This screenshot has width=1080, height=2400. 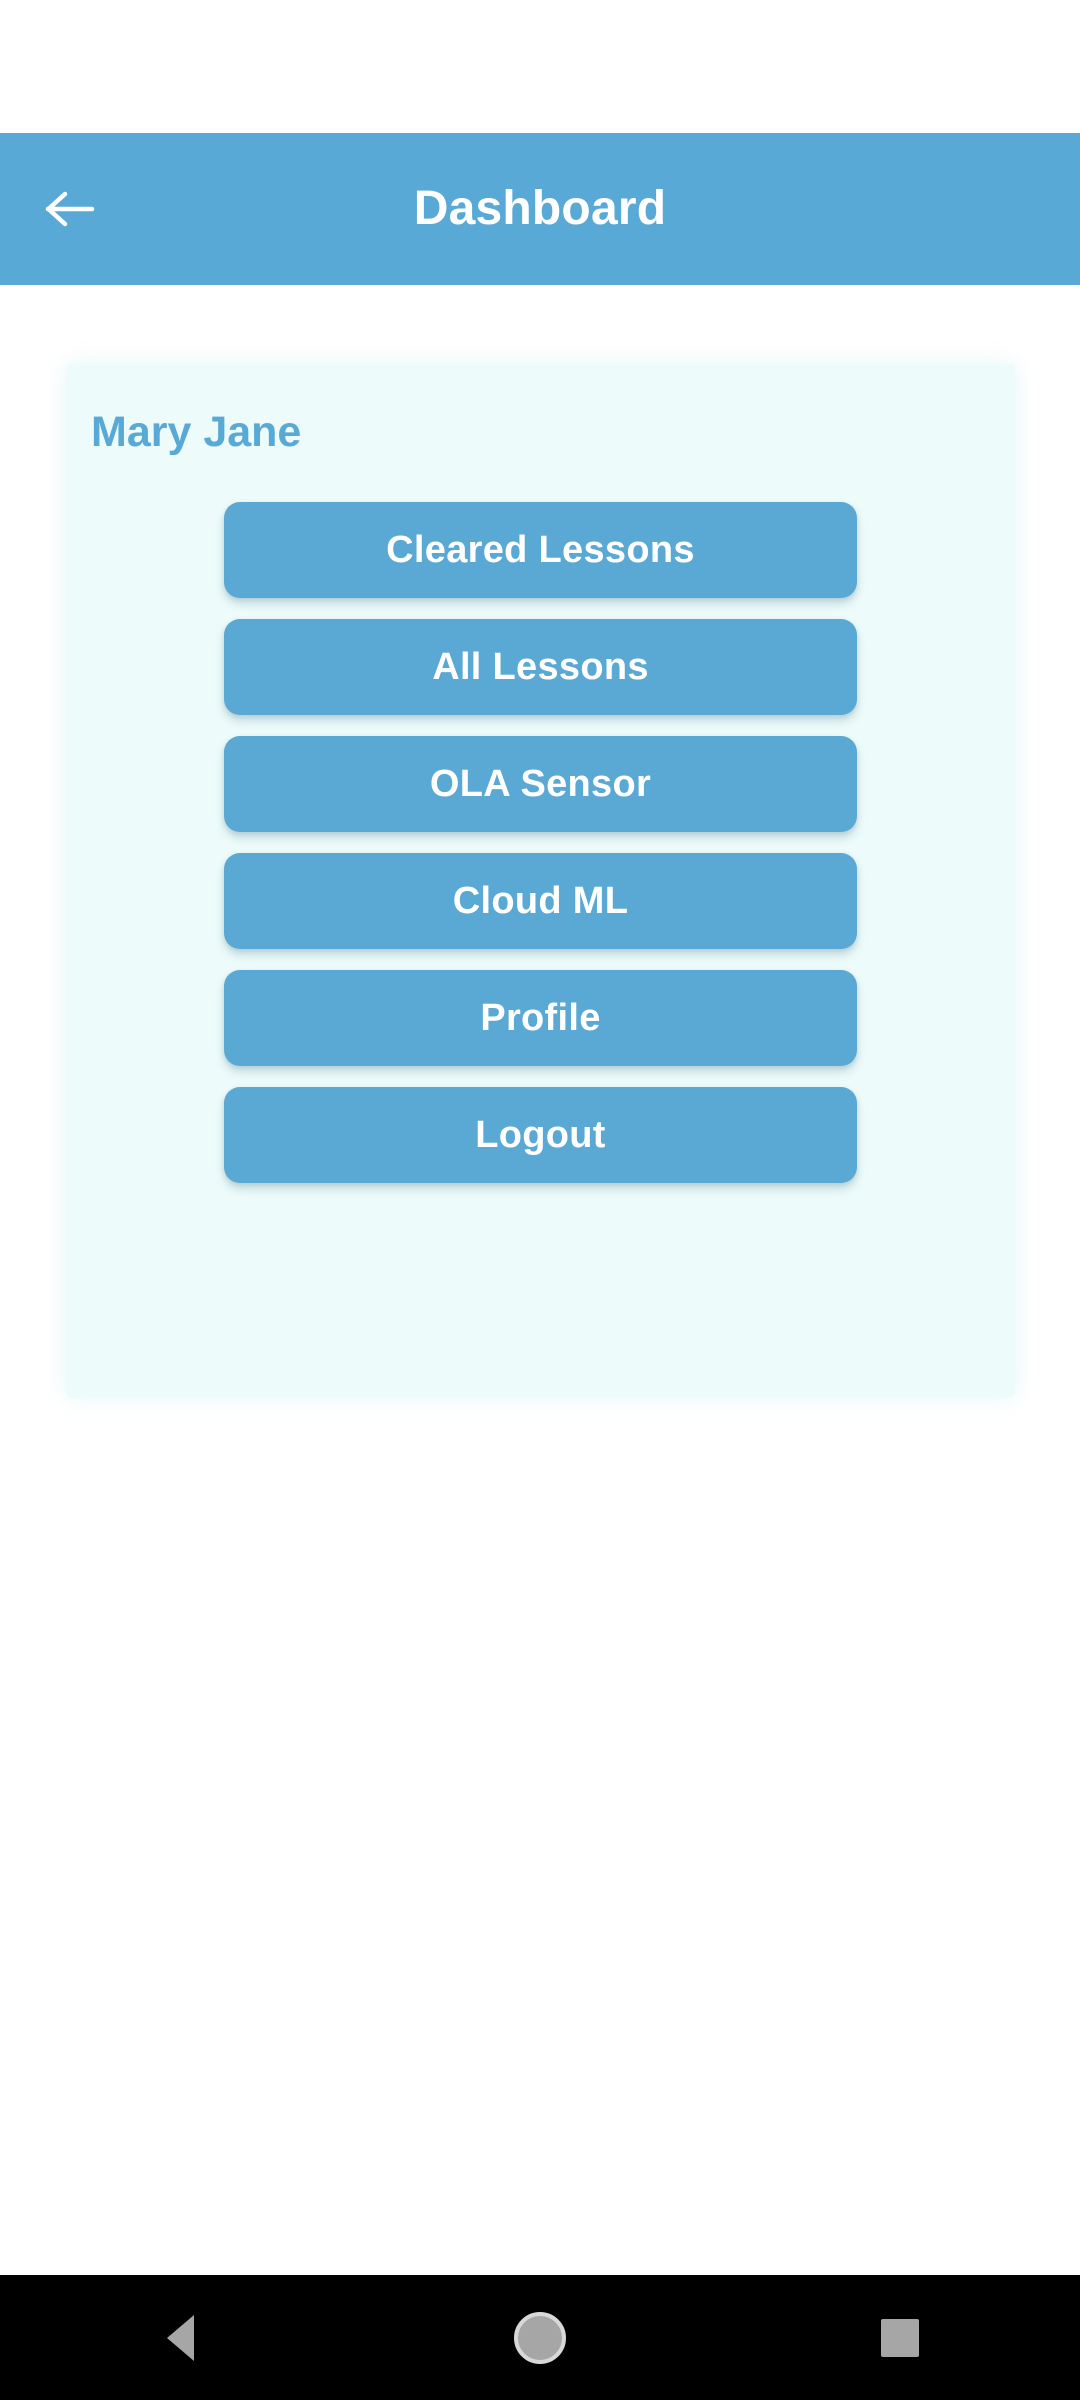 I want to click on all-lessons-button: All Lessons, so click(x=540, y=667).